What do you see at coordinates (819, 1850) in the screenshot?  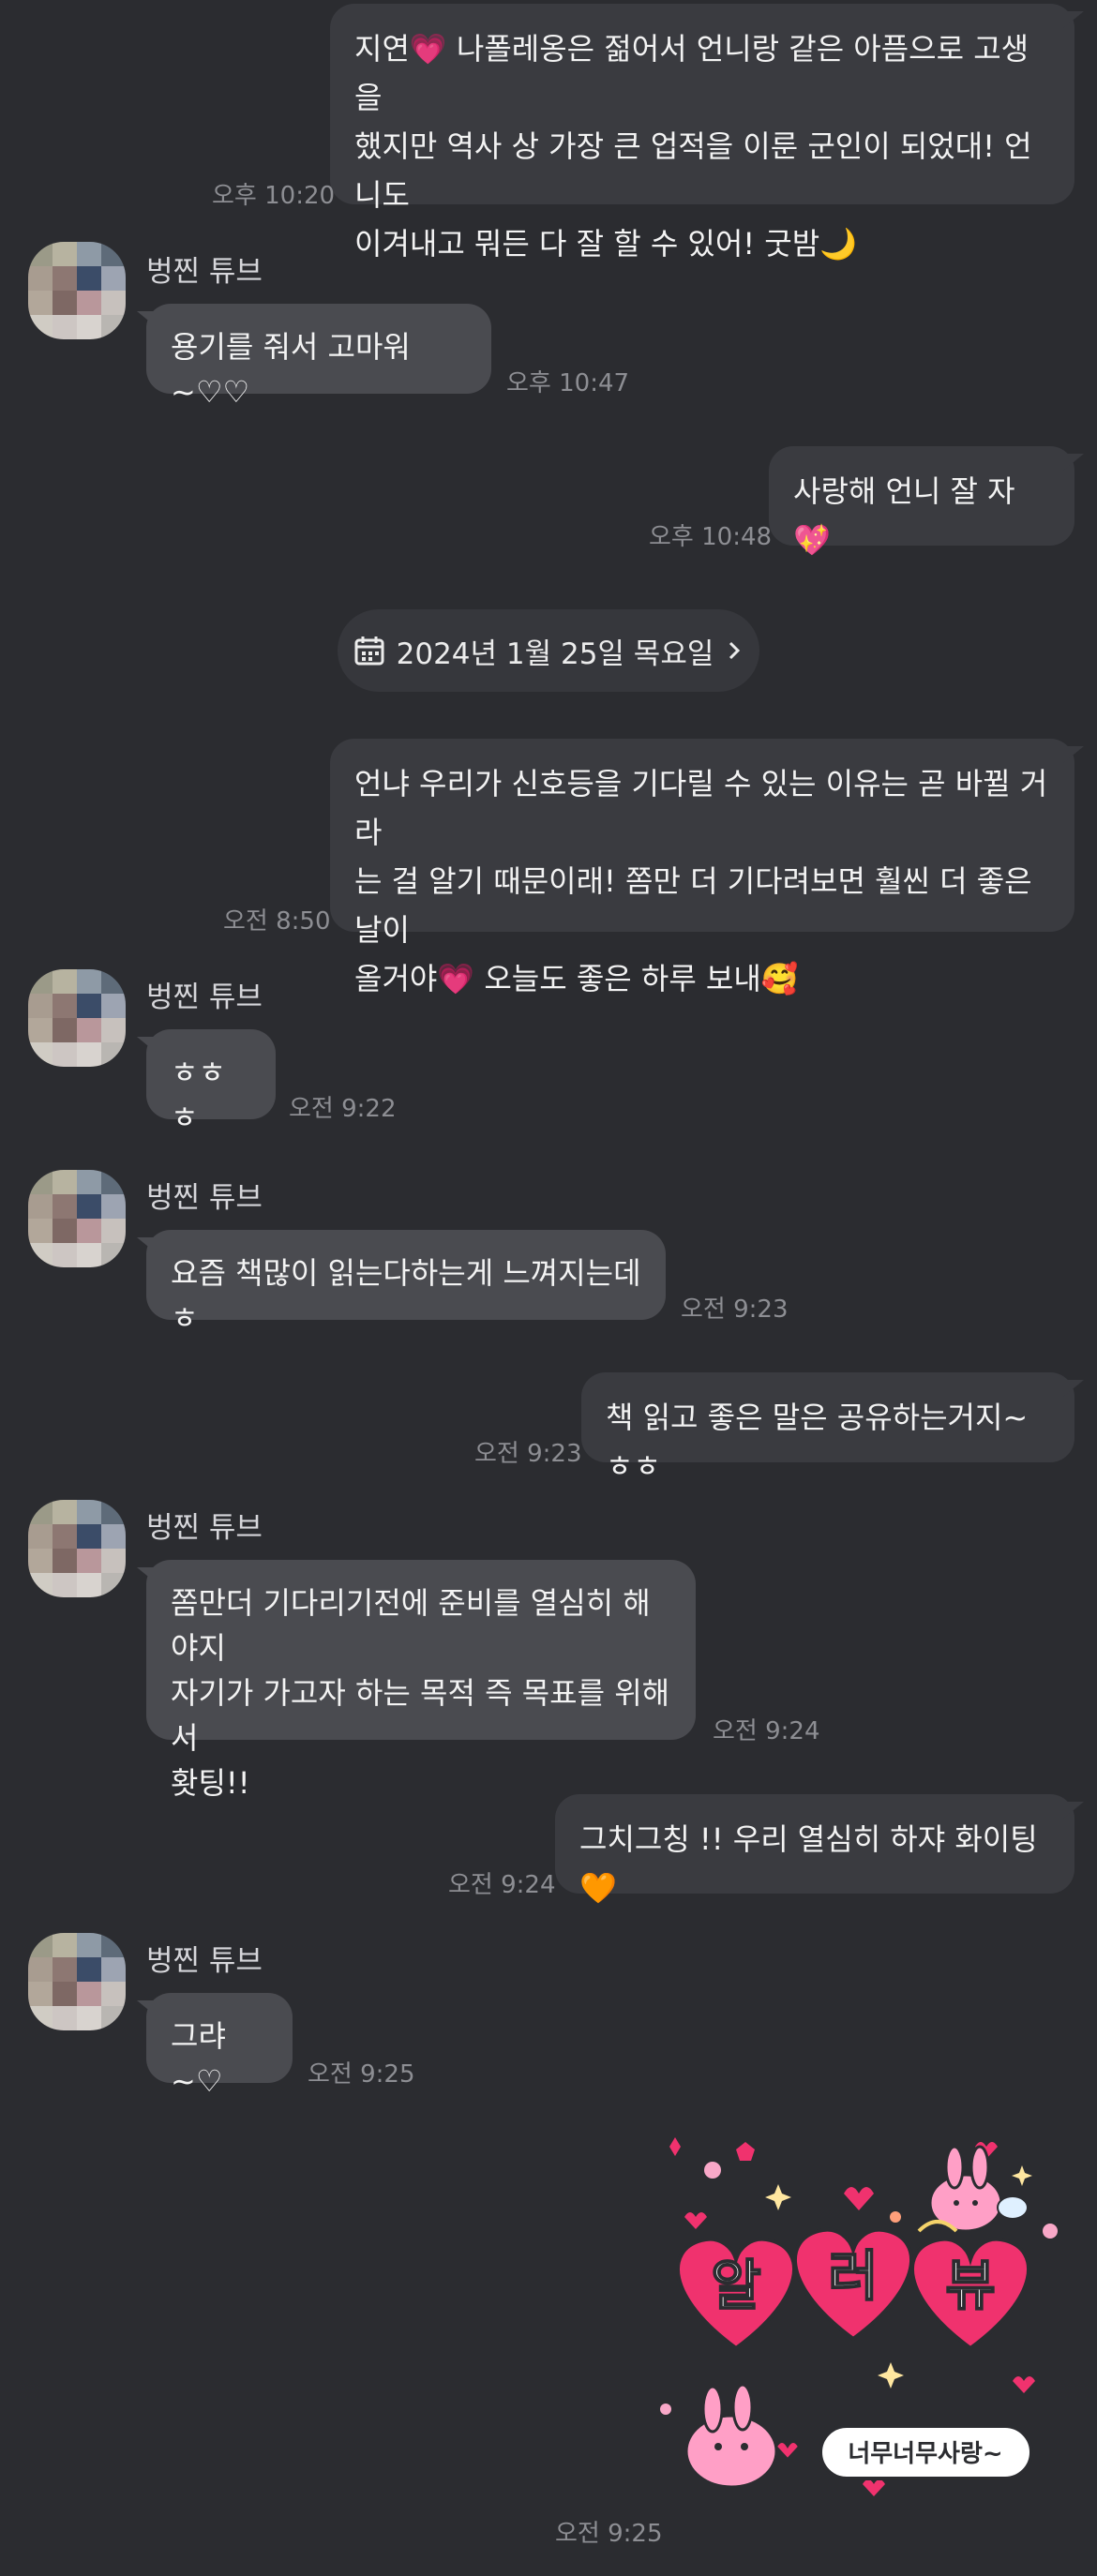 I see `message-bubble-sent: 그치그칭 !! 우리 열심히 하쟈 화이팅🧡` at bounding box center [819, 1850].